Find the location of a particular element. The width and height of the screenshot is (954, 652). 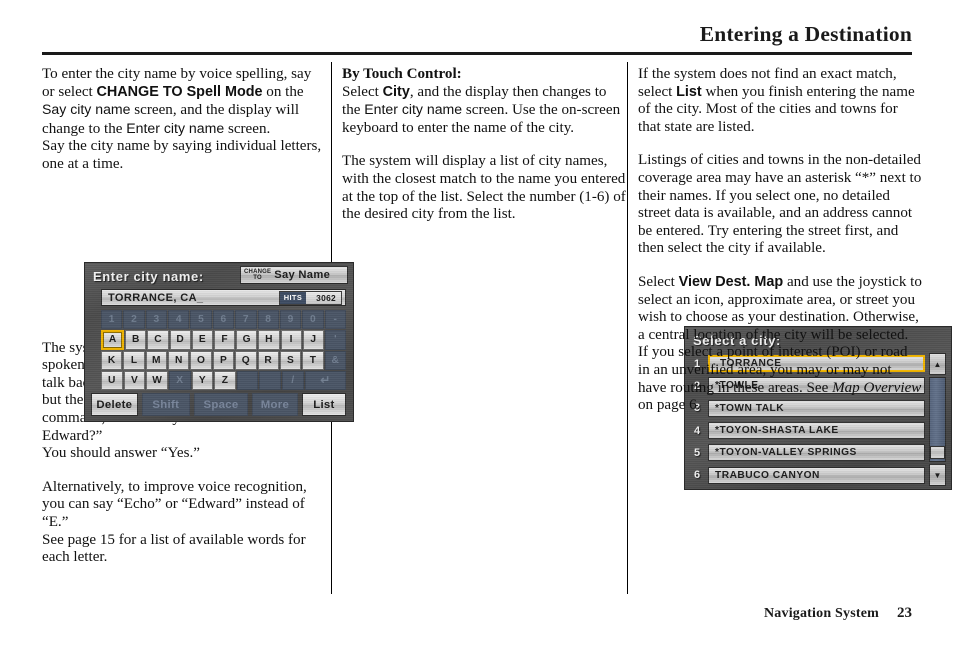

key-x: ' is located at coordinates (335, 340).